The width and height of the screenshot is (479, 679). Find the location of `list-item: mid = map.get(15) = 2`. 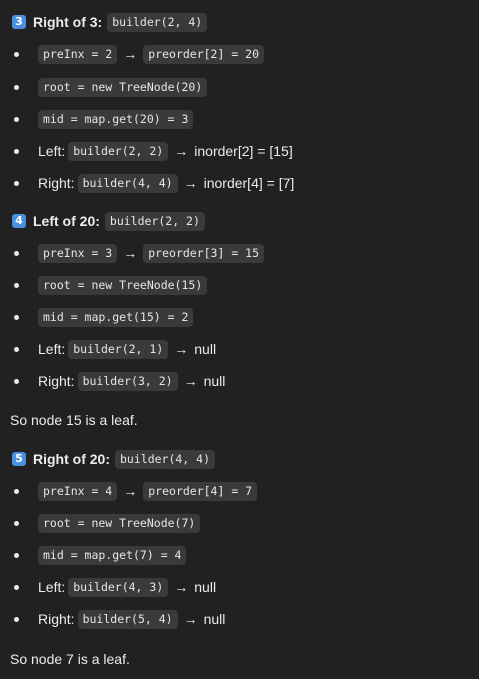

list-item: mid = map.get(15) = 2 is located at coordinates (104, 317).